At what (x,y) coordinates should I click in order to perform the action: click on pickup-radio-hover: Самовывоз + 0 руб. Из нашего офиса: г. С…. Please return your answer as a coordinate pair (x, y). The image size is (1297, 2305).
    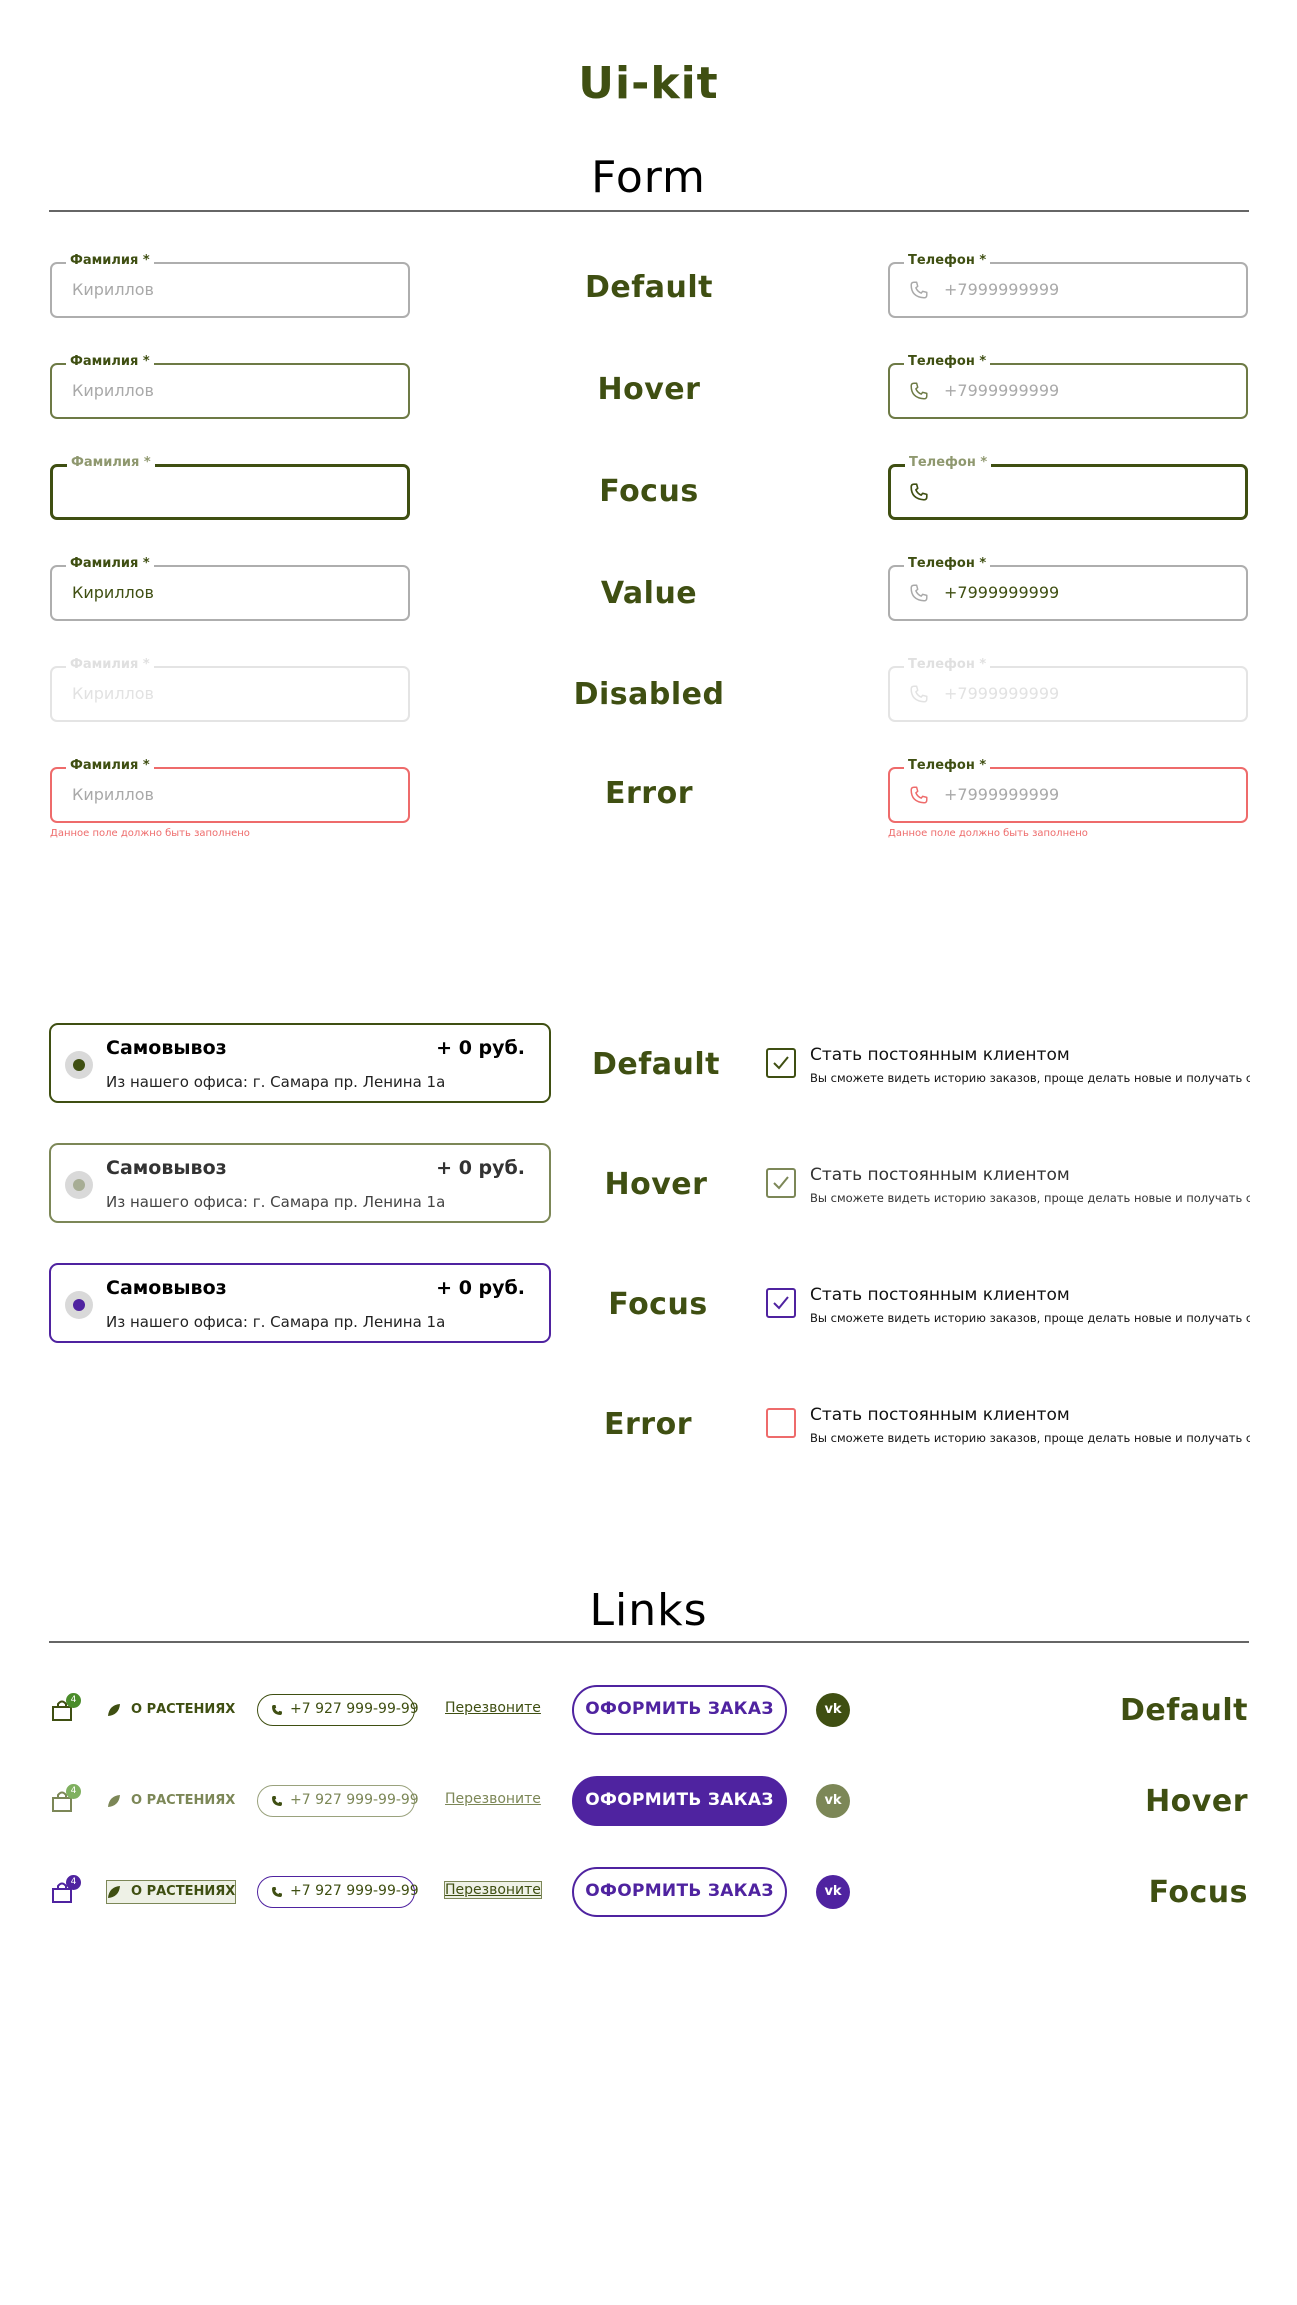
    Looking at the image, I should click on (300, 1183).